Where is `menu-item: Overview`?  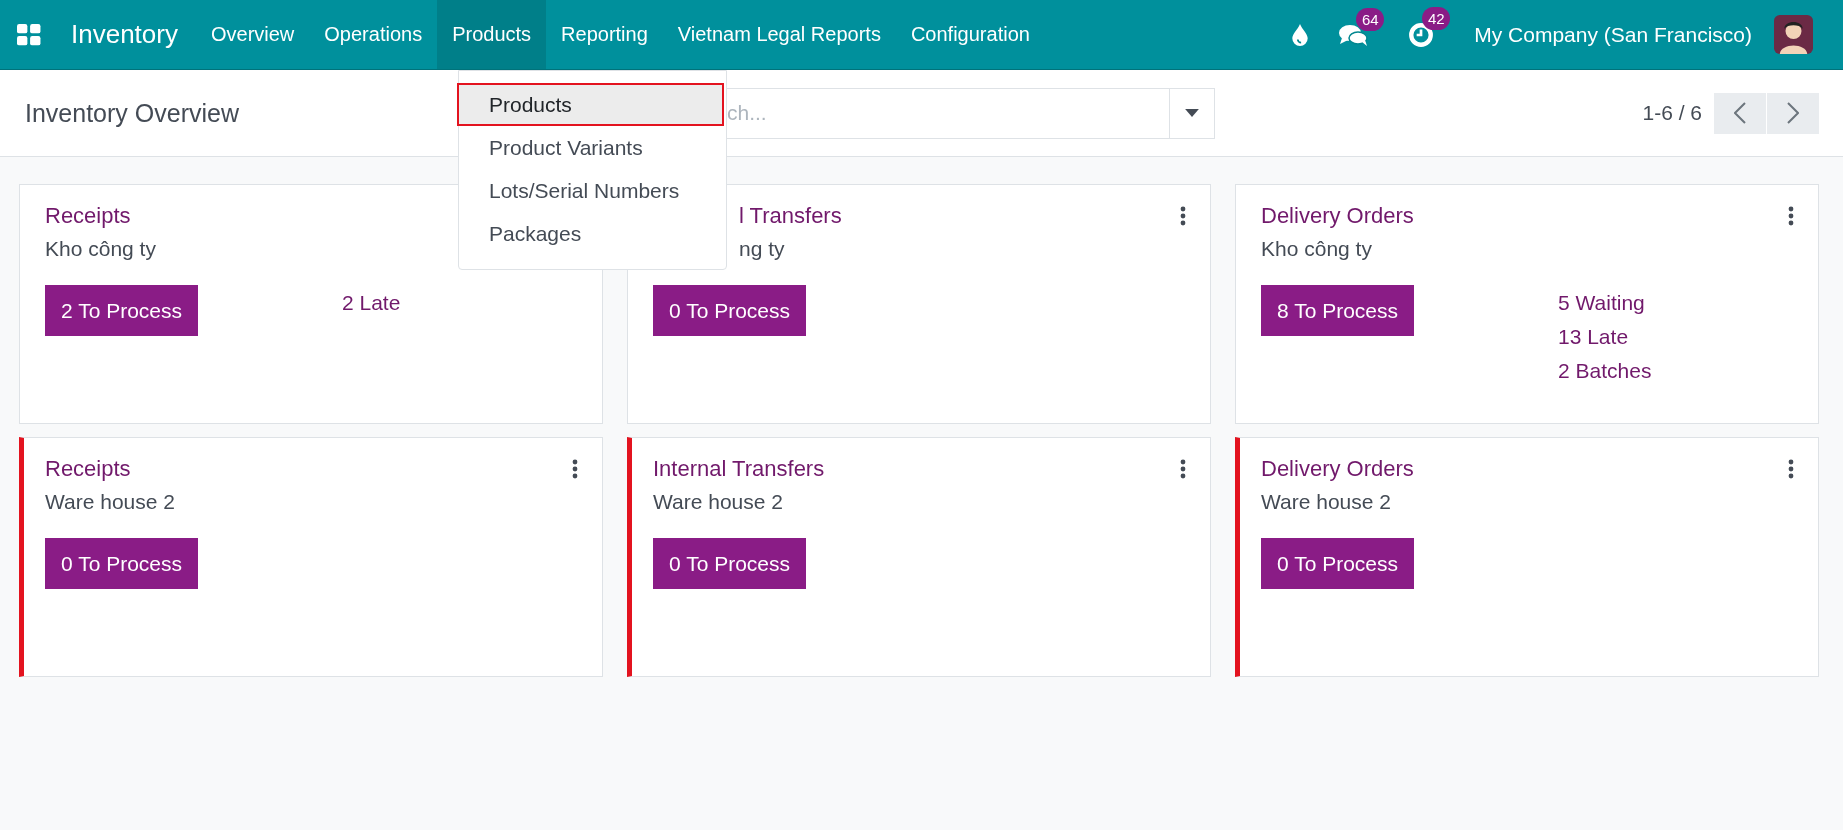 menu-item: Overview is located at coordinates (252, 34).